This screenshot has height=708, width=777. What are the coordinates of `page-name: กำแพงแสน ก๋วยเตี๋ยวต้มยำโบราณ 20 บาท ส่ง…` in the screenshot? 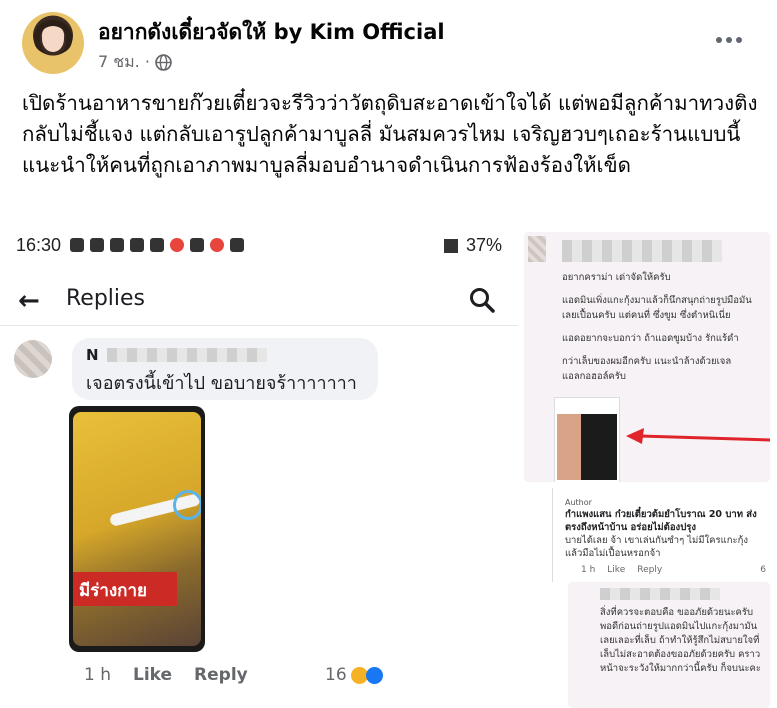 It's located at (661, 521).